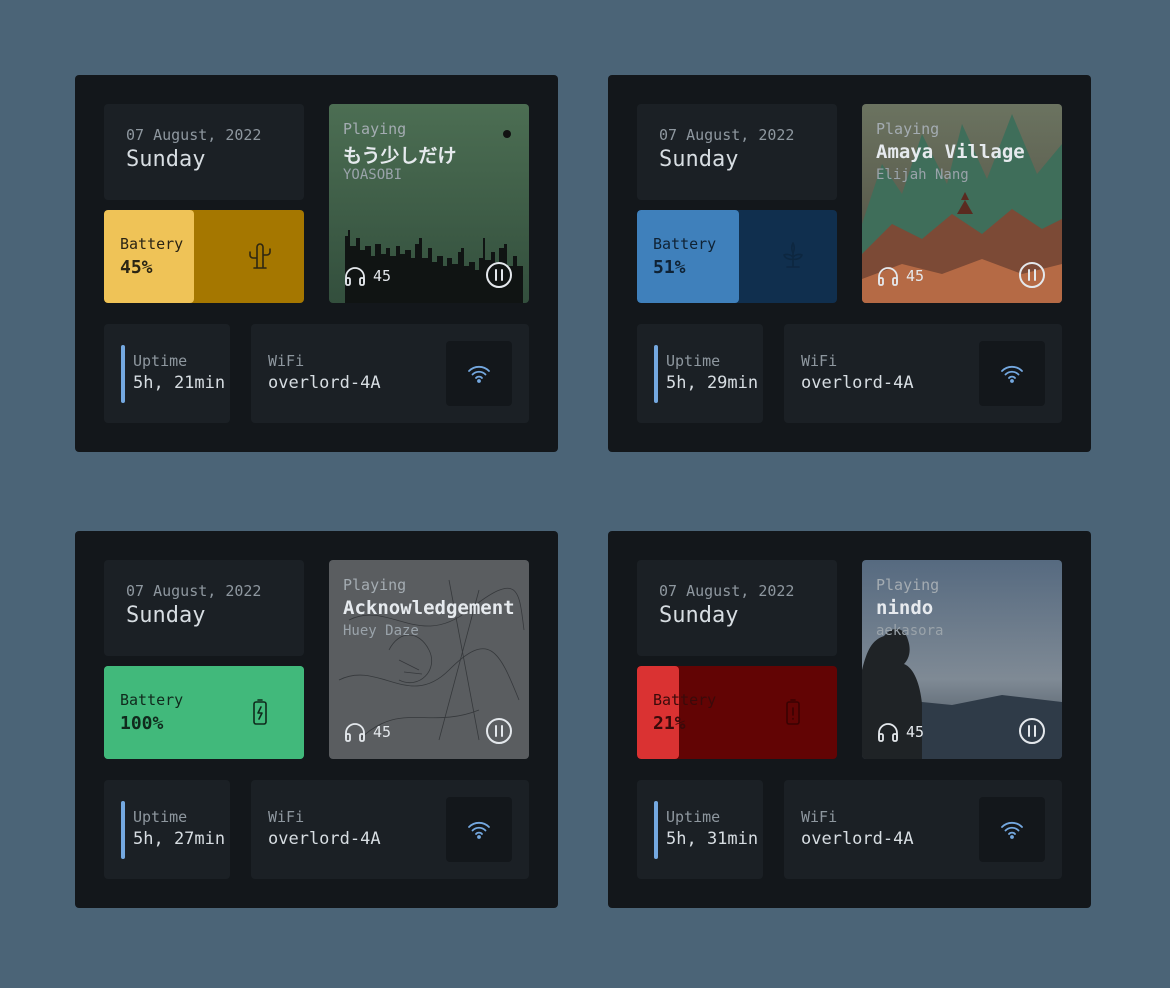 The image size is (1170, 988). What do you see at coordinates (373, 175) in the screenshot?
I see `track-artist: YOASOBI` at bounding box center [373, 175].